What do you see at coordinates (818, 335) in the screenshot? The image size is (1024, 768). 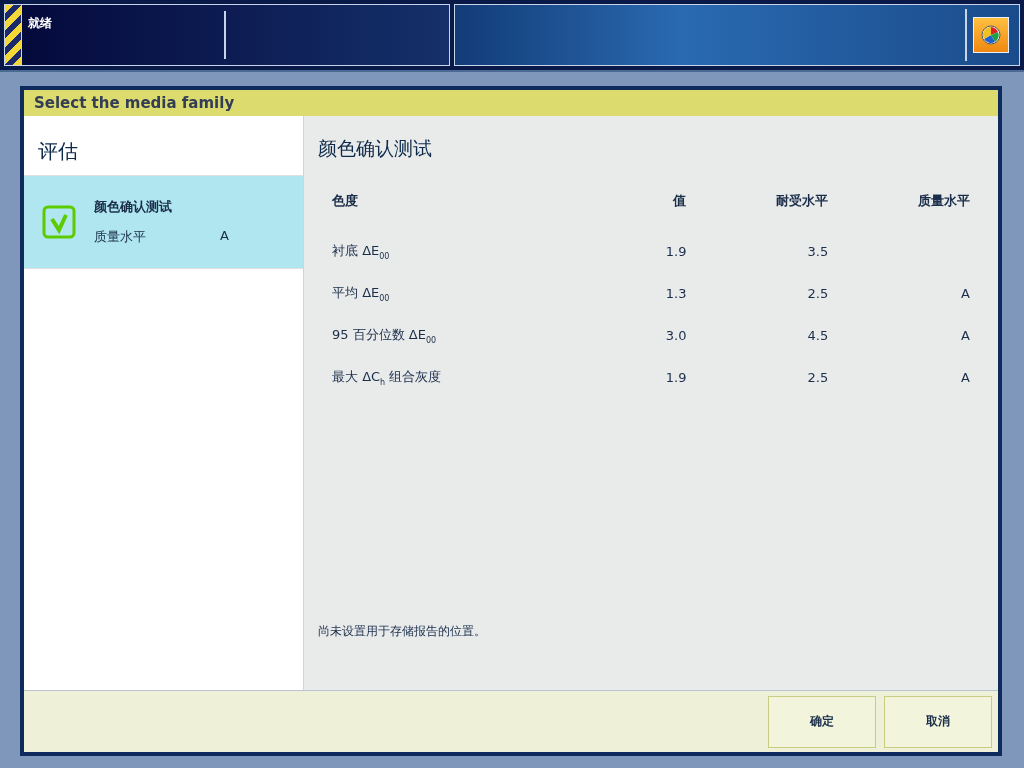 I see `table-cell: 4.5` at bounding box center [818, 335].